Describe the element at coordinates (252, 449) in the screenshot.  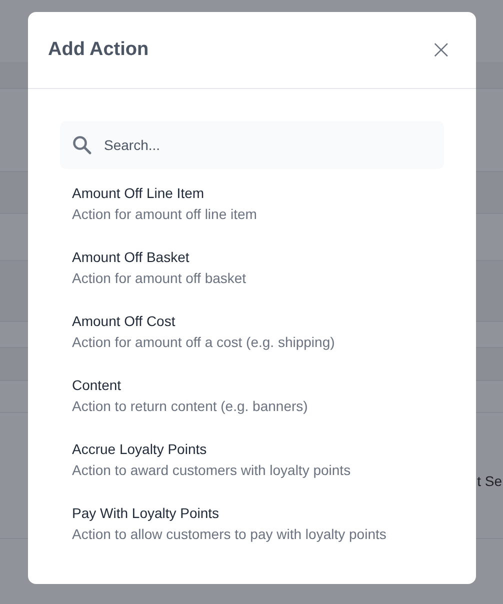
I see `action-title: Accrue Loyalty Points` at that location.